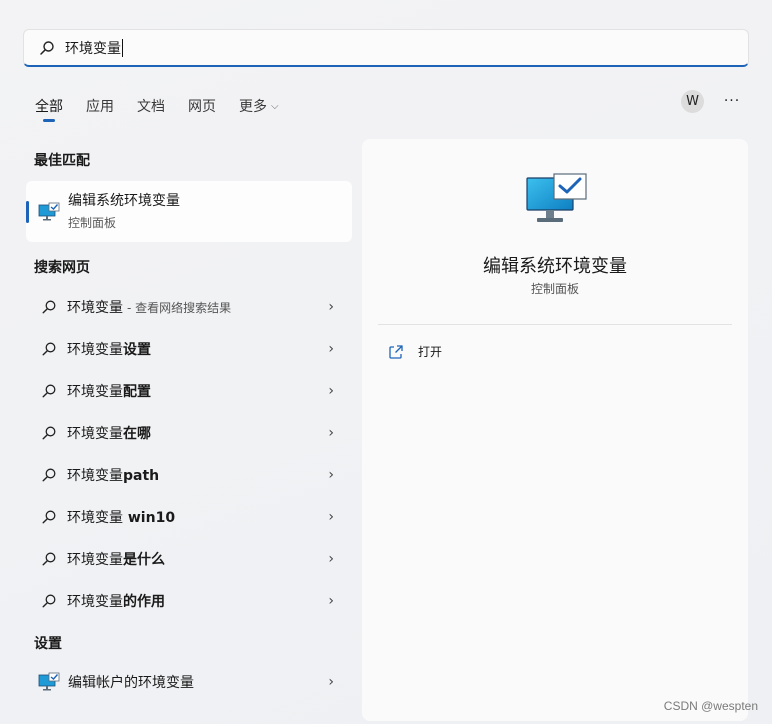 The width and height of the screenshot is (772, 724). I want to click on web-result-row: 环境变量设置 ›, so click(189, 349).